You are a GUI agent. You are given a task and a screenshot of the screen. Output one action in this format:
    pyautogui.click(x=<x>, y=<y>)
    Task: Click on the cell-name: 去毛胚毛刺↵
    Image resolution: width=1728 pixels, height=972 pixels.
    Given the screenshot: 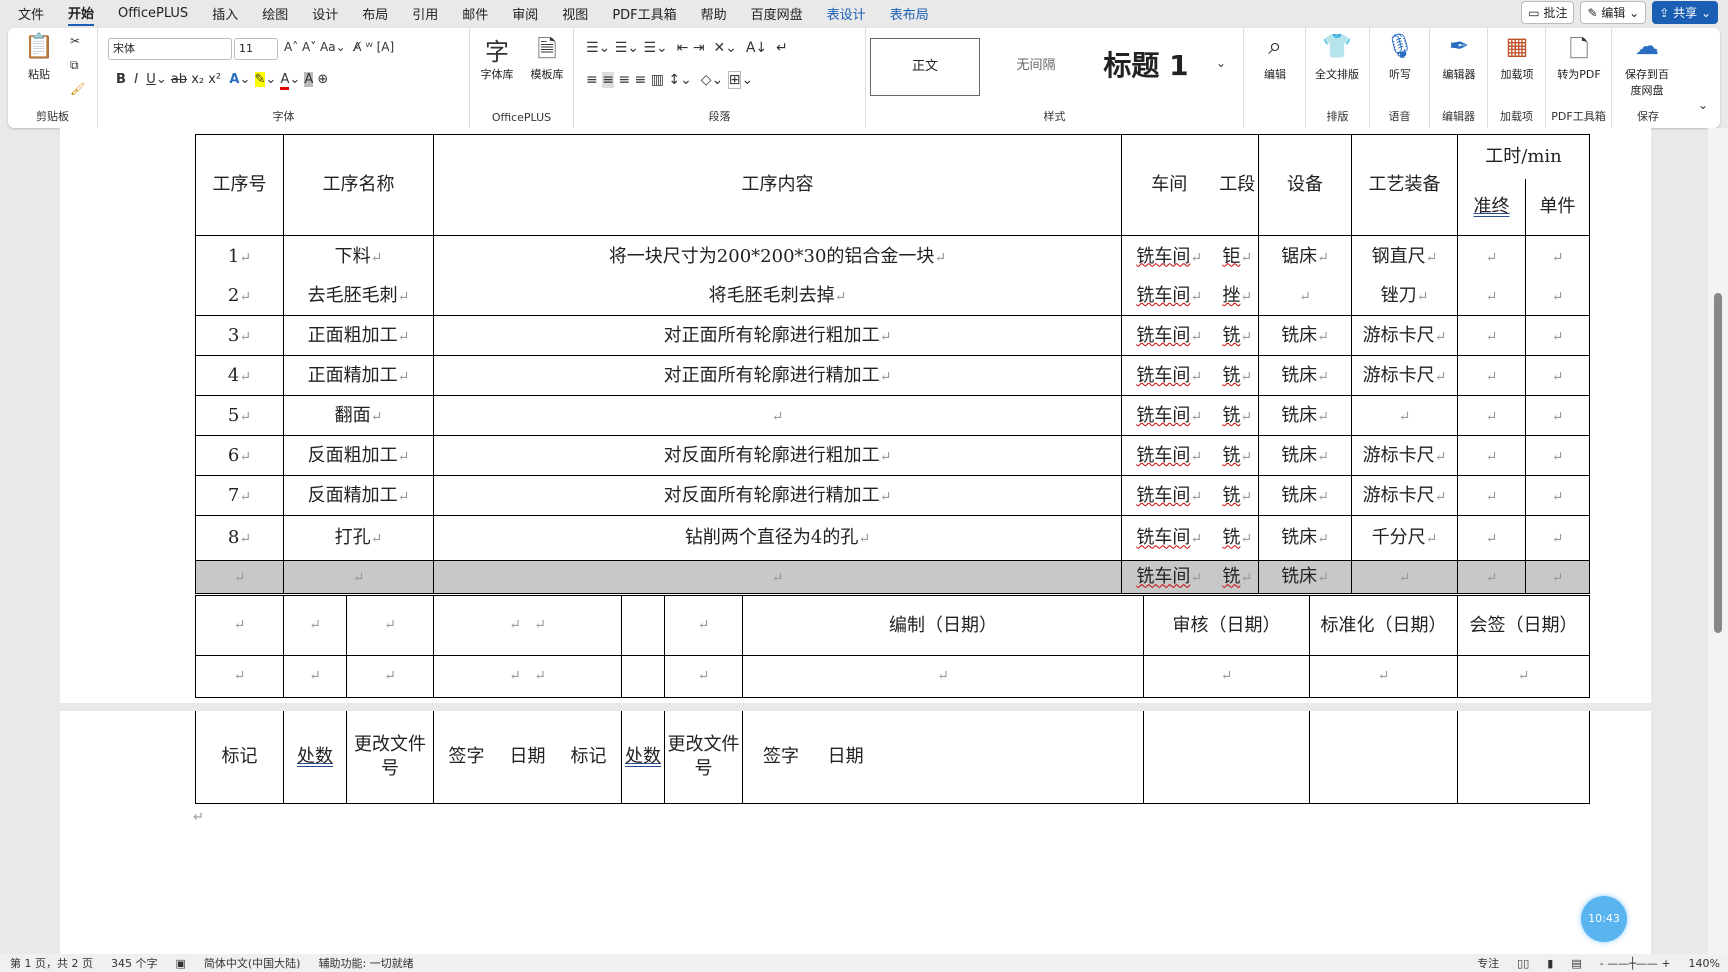 What is the action you would take?
    pyautogui.click(x=358, y=296)
    